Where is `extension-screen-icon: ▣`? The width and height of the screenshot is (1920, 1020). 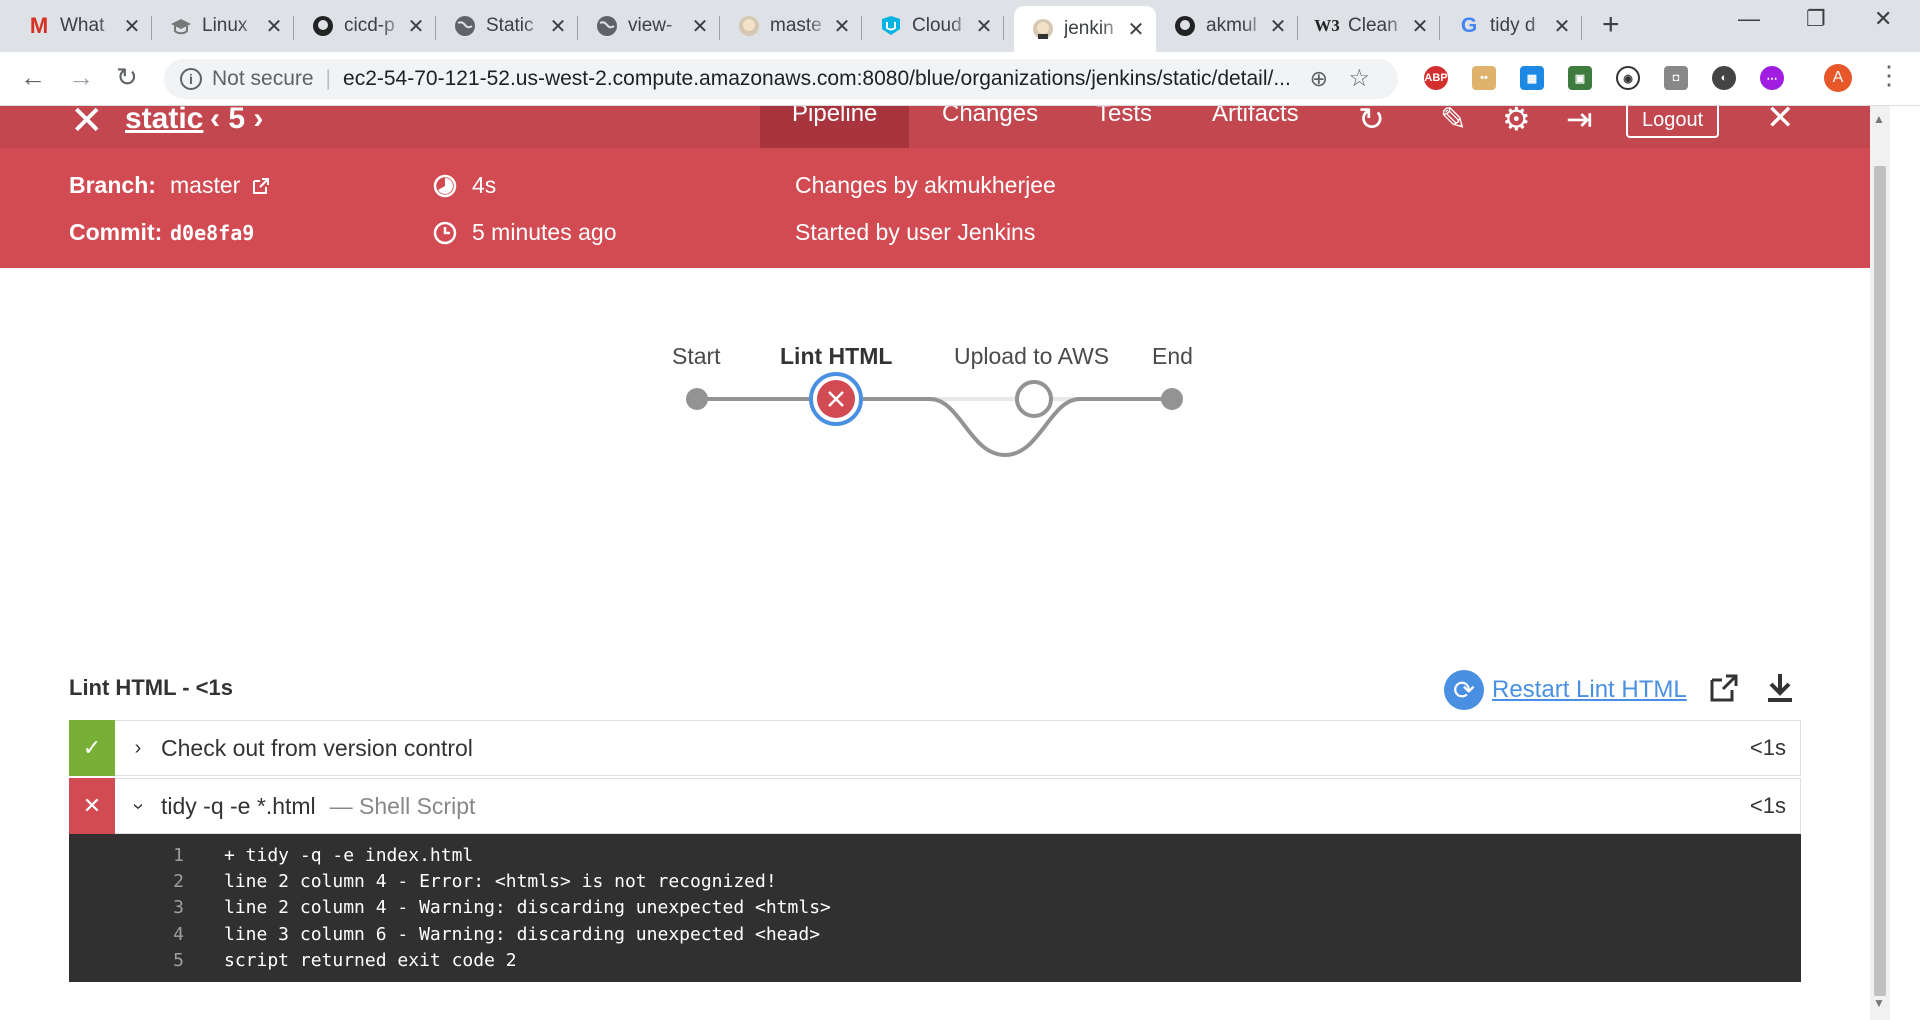 extension-screen-icon: ▣ is located at coordinates (1580, 78).